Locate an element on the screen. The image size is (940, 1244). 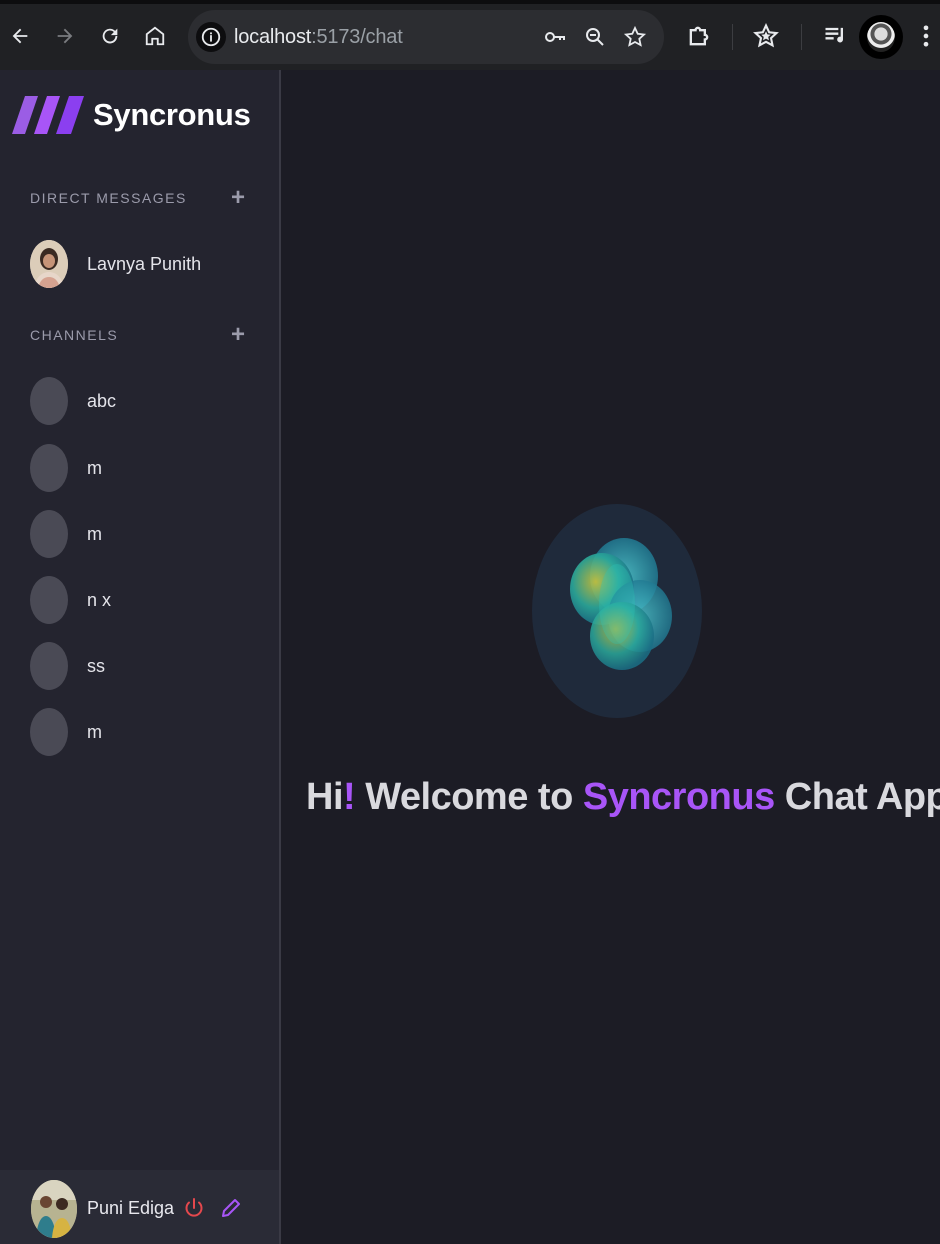
welcome-hi: Hi is located at coordinates (325, 797).